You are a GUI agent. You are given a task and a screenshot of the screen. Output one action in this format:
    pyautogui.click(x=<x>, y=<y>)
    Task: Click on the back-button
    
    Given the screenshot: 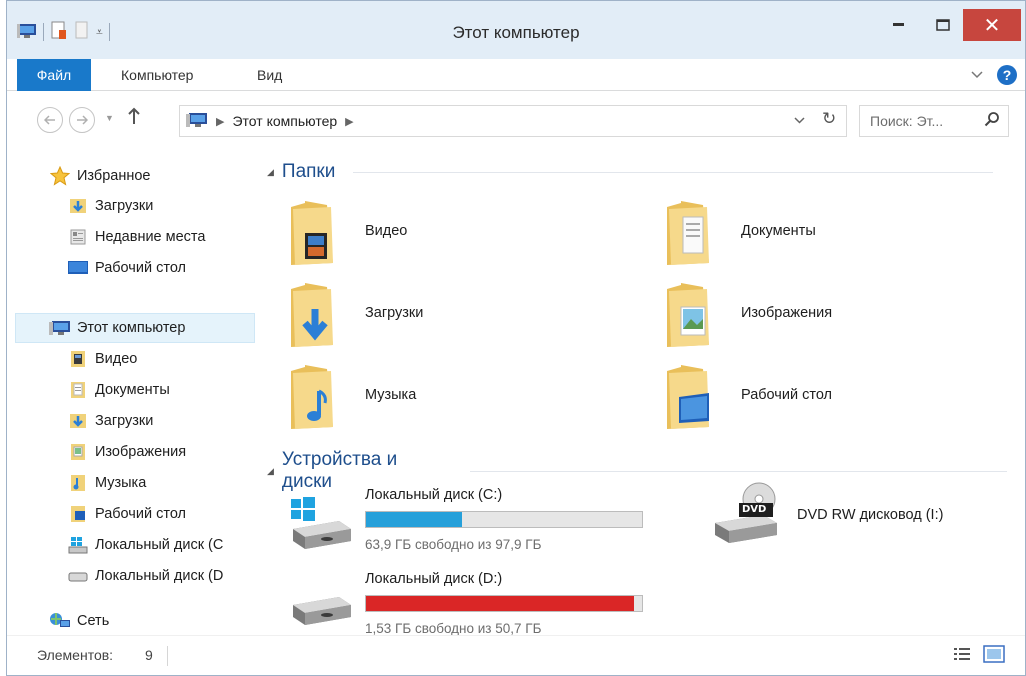 What is the action you would take?
    pyautogui.click(x=50, y=120)
    